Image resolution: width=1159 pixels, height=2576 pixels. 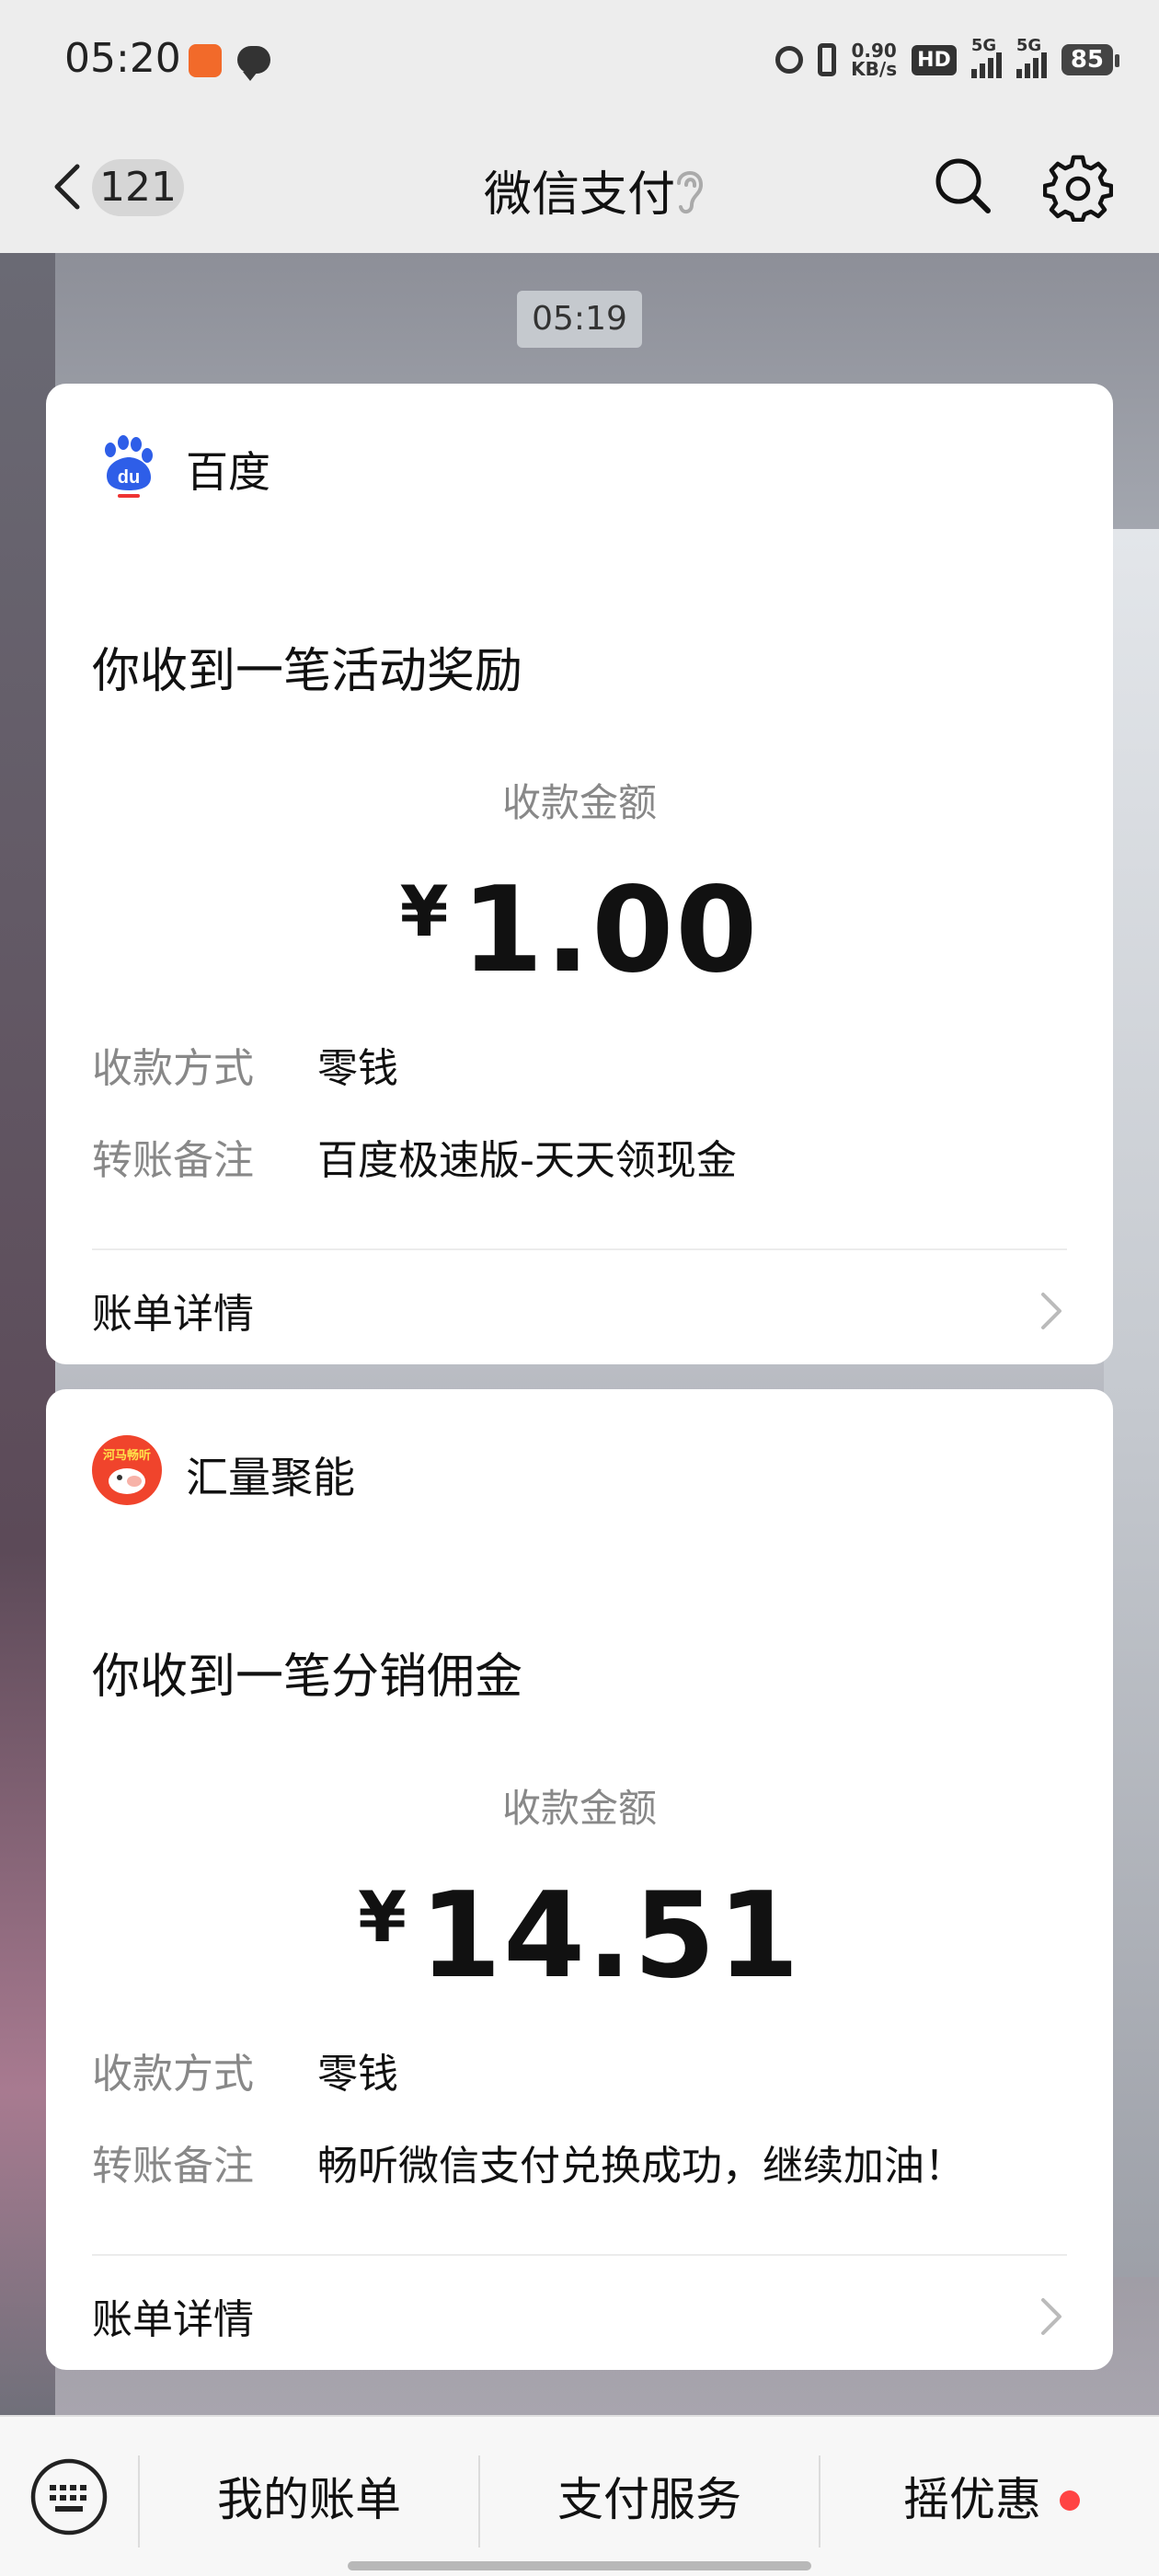 I want to click on bottom-menu: 我的账单 支付服务 摇优惠, so click(x=579, y=2495).